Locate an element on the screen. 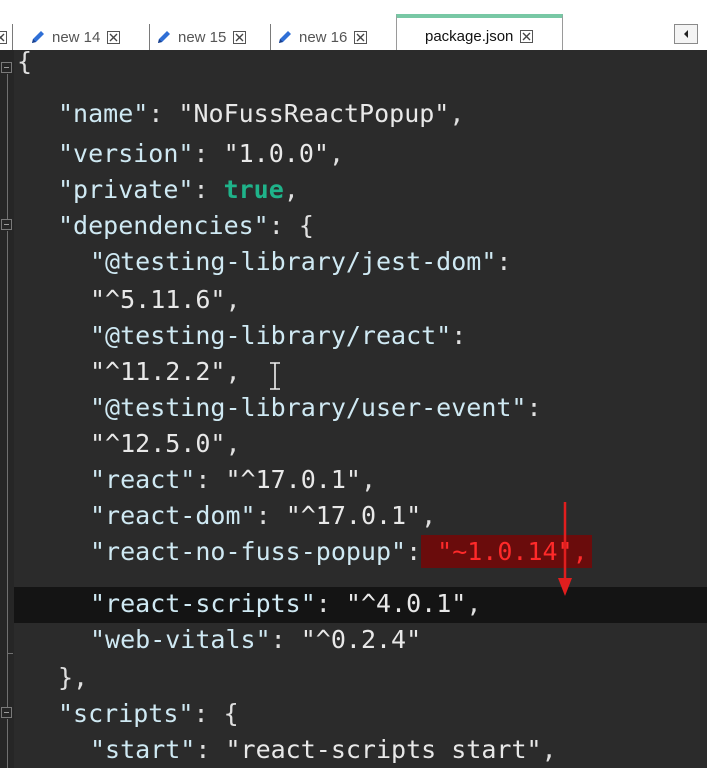  code-line: "^12.5.0", is located at coordinates (353, 444).